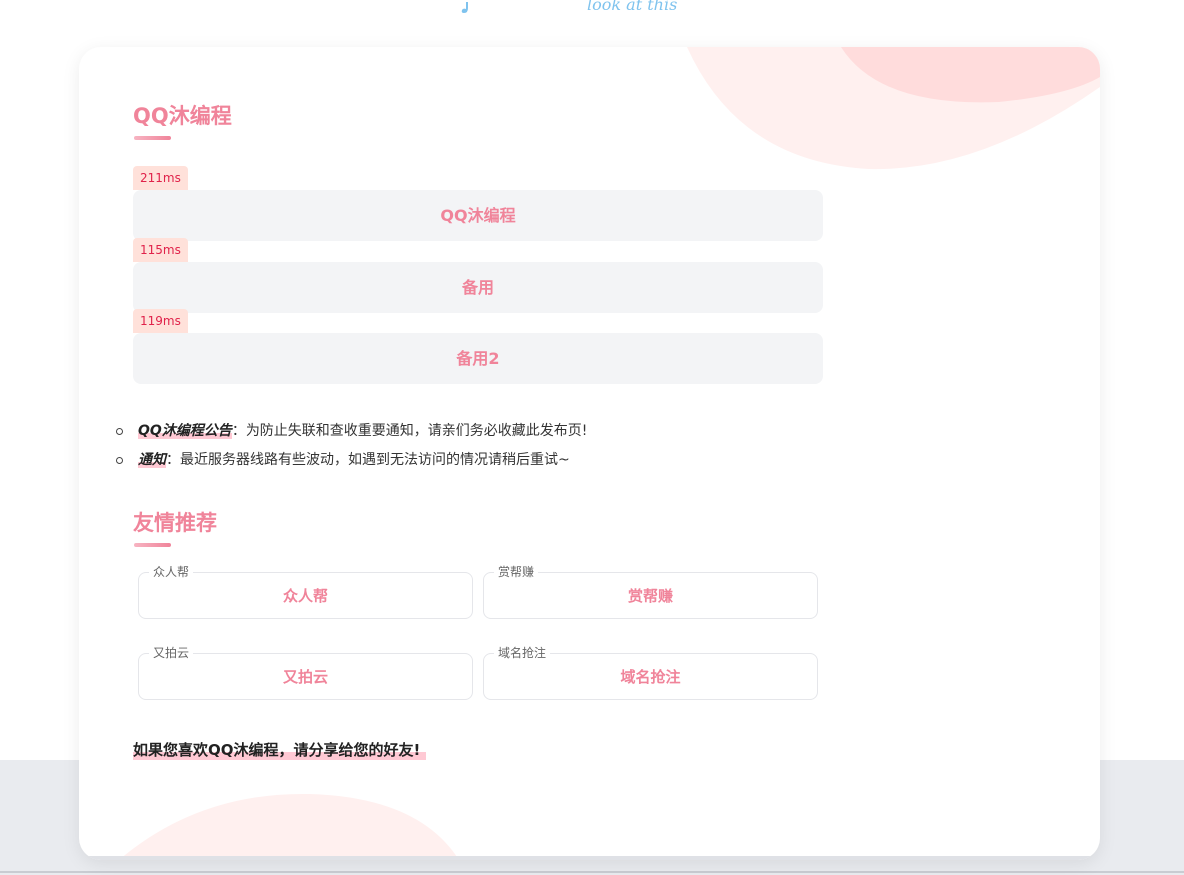 This screenshot has height=875, width=1184. What do you see at coordinates (152, 138) in the screenshot?
I see `main-title-underline` at bounding box center [152, 138].